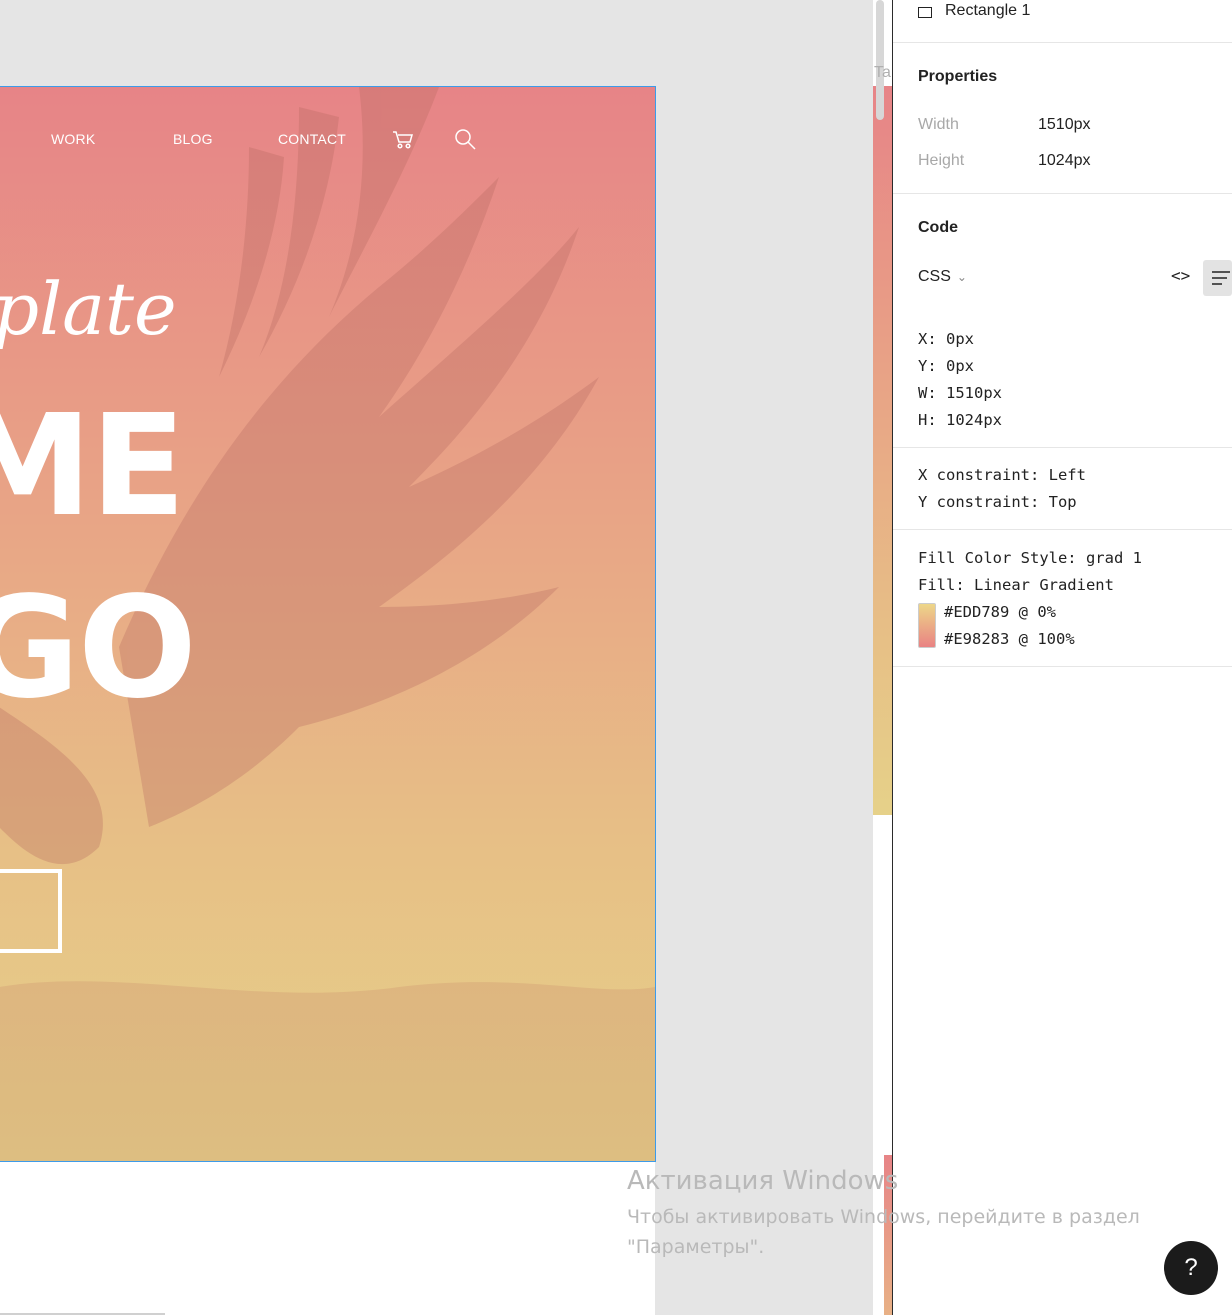 Image resolution: width=1232 pixels, height=1315 pixels. What do you see at coordinates (925, 12) in the screenshot?
I see `rectangle-icon` at bounding box center [925, 12].